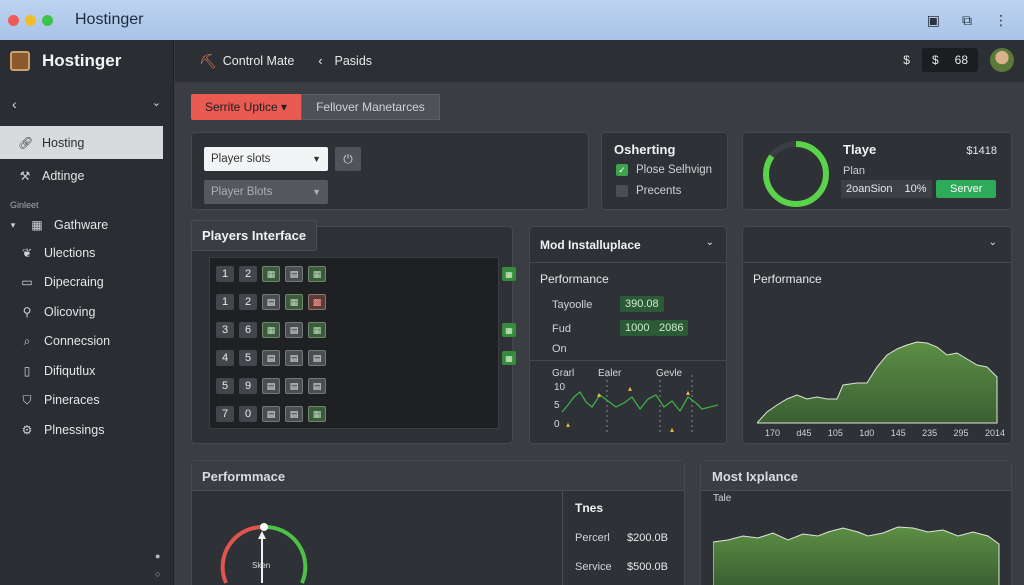 Image resolution: width=1024 pixels, height=585 pixels. Describe the element at coordinates (592, 538) in the screenshot. I see `table-row-label: Percerl` at that location.